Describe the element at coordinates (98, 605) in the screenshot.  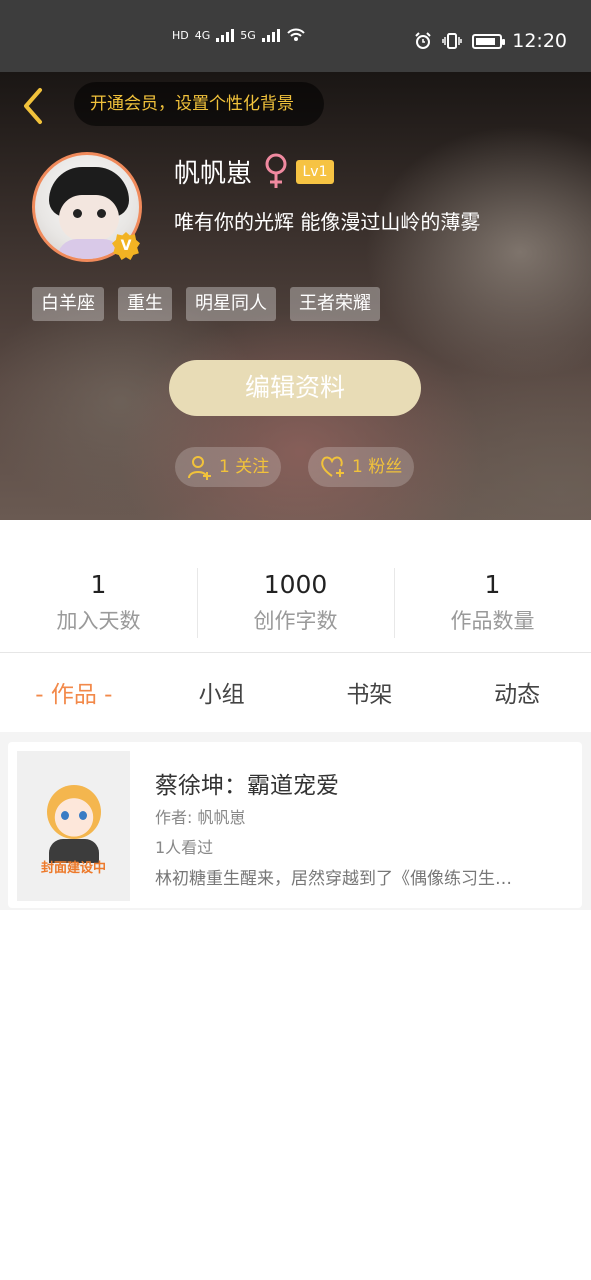
I see `stat-join-days: 1 加入天数` at that location.